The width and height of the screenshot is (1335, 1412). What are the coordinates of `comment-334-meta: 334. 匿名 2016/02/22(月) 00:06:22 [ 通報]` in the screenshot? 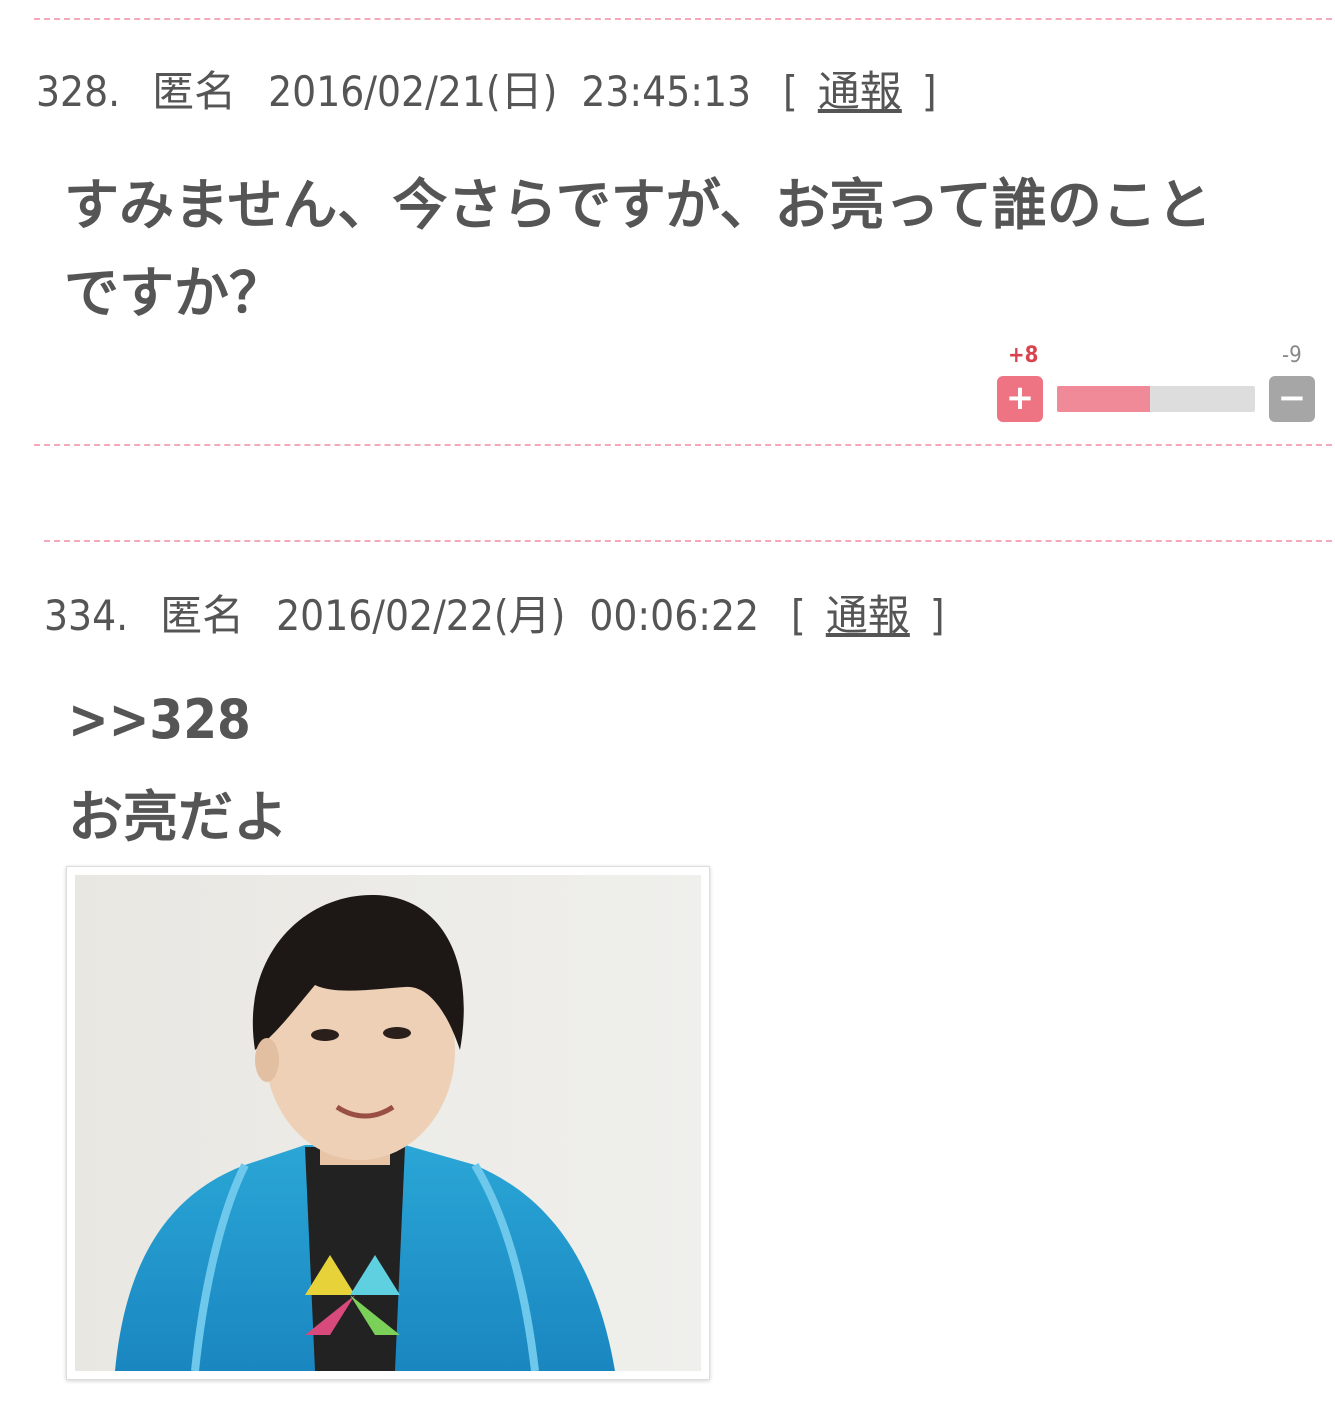 It's located at (504, 612).